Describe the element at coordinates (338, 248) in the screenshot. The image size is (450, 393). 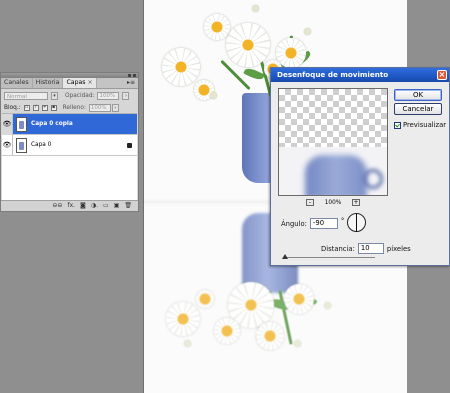
I see `distance-label: Distancia:` at that location.